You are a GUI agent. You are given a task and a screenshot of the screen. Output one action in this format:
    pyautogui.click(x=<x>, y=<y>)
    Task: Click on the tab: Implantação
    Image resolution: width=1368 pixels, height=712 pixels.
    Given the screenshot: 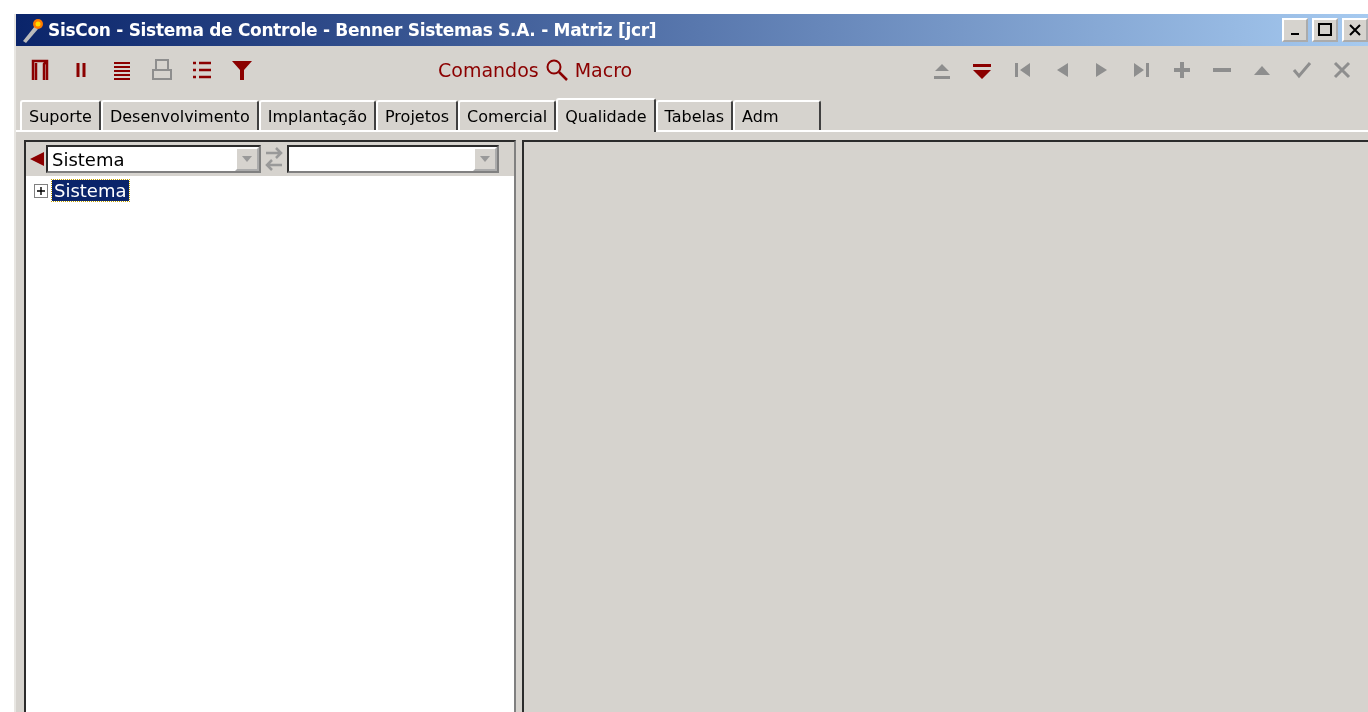 What is the action you would take?
    pyautogui.click(x=317, y=115)
    